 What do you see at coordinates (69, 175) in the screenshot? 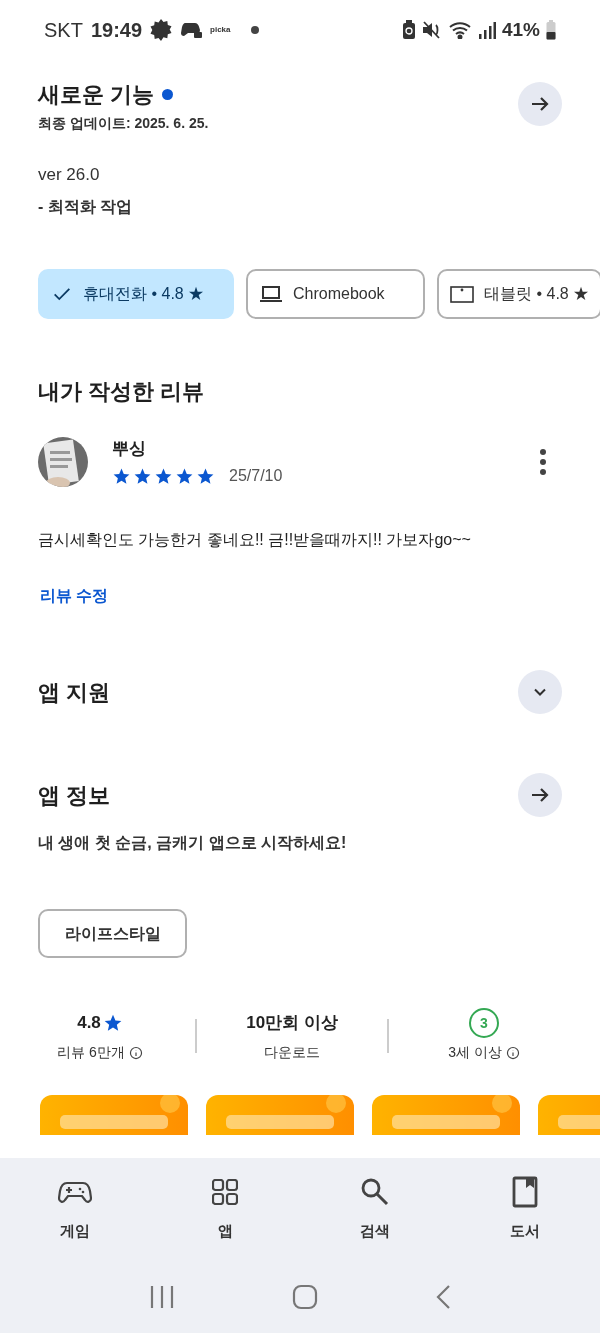
I see `version-text: ver 26.0` at bounding box center [69, 175].